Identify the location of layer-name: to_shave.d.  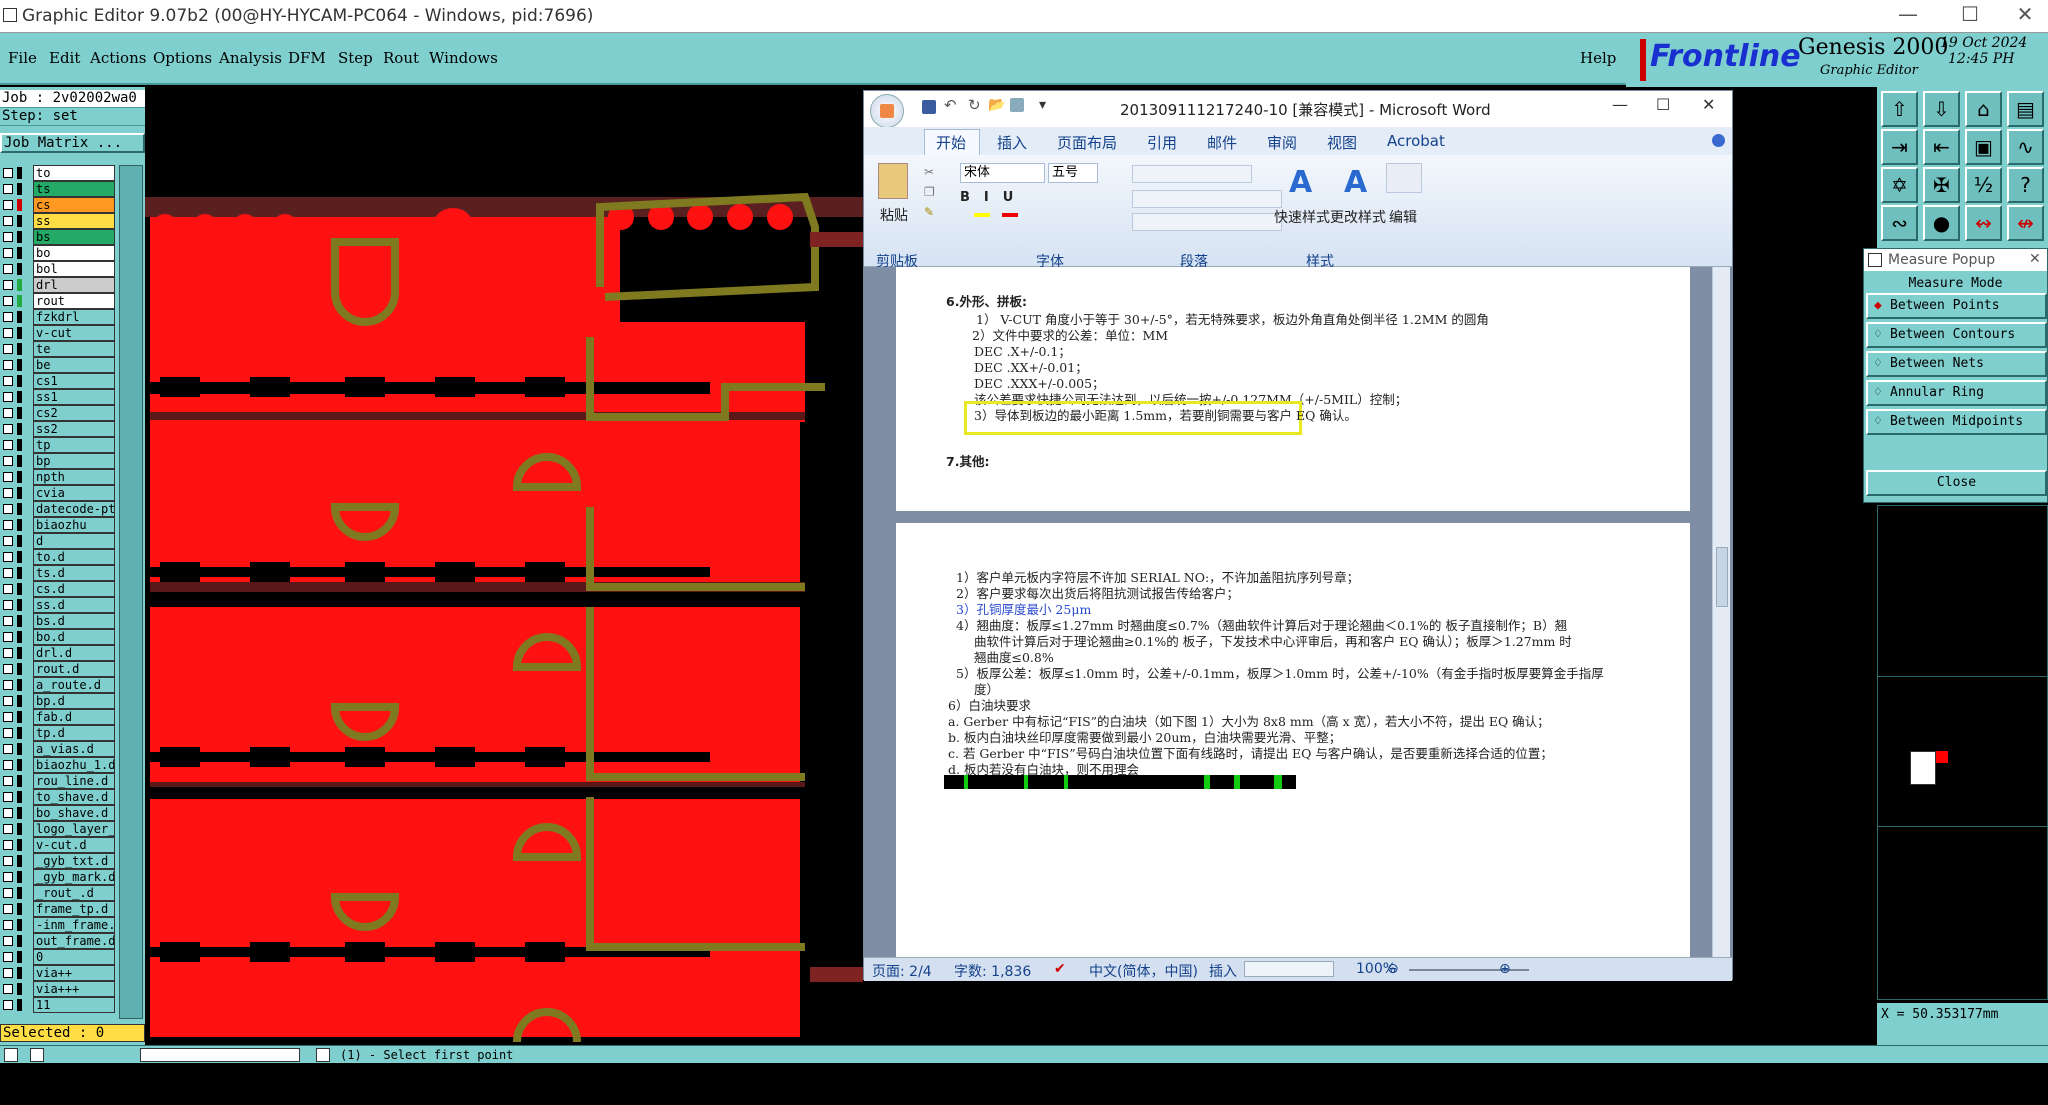
(74, 797).